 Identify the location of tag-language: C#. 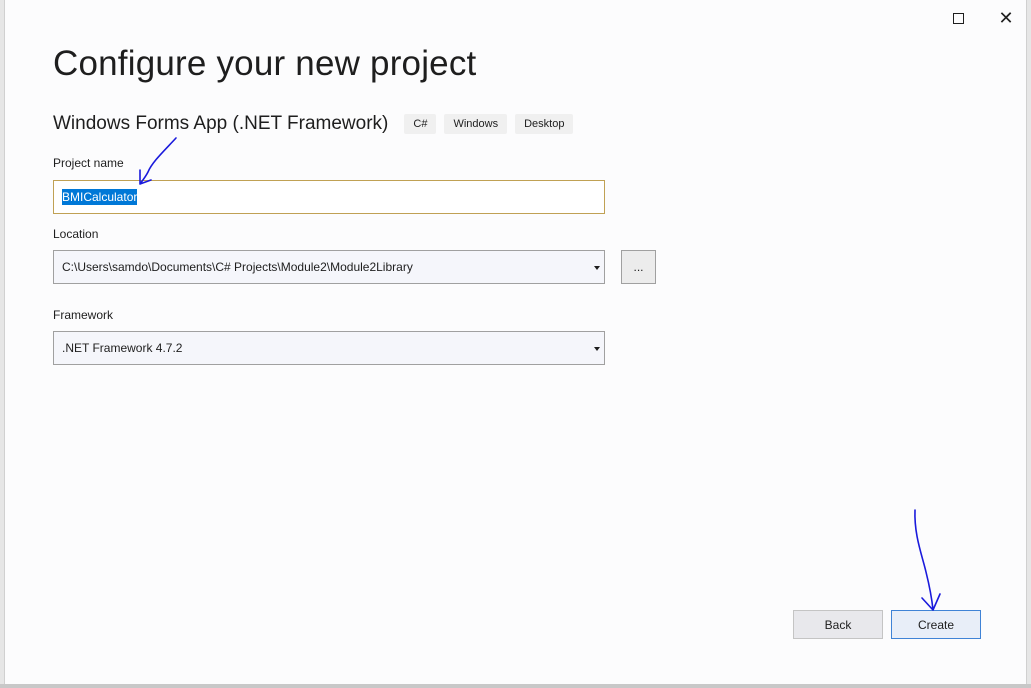
(420, 124).